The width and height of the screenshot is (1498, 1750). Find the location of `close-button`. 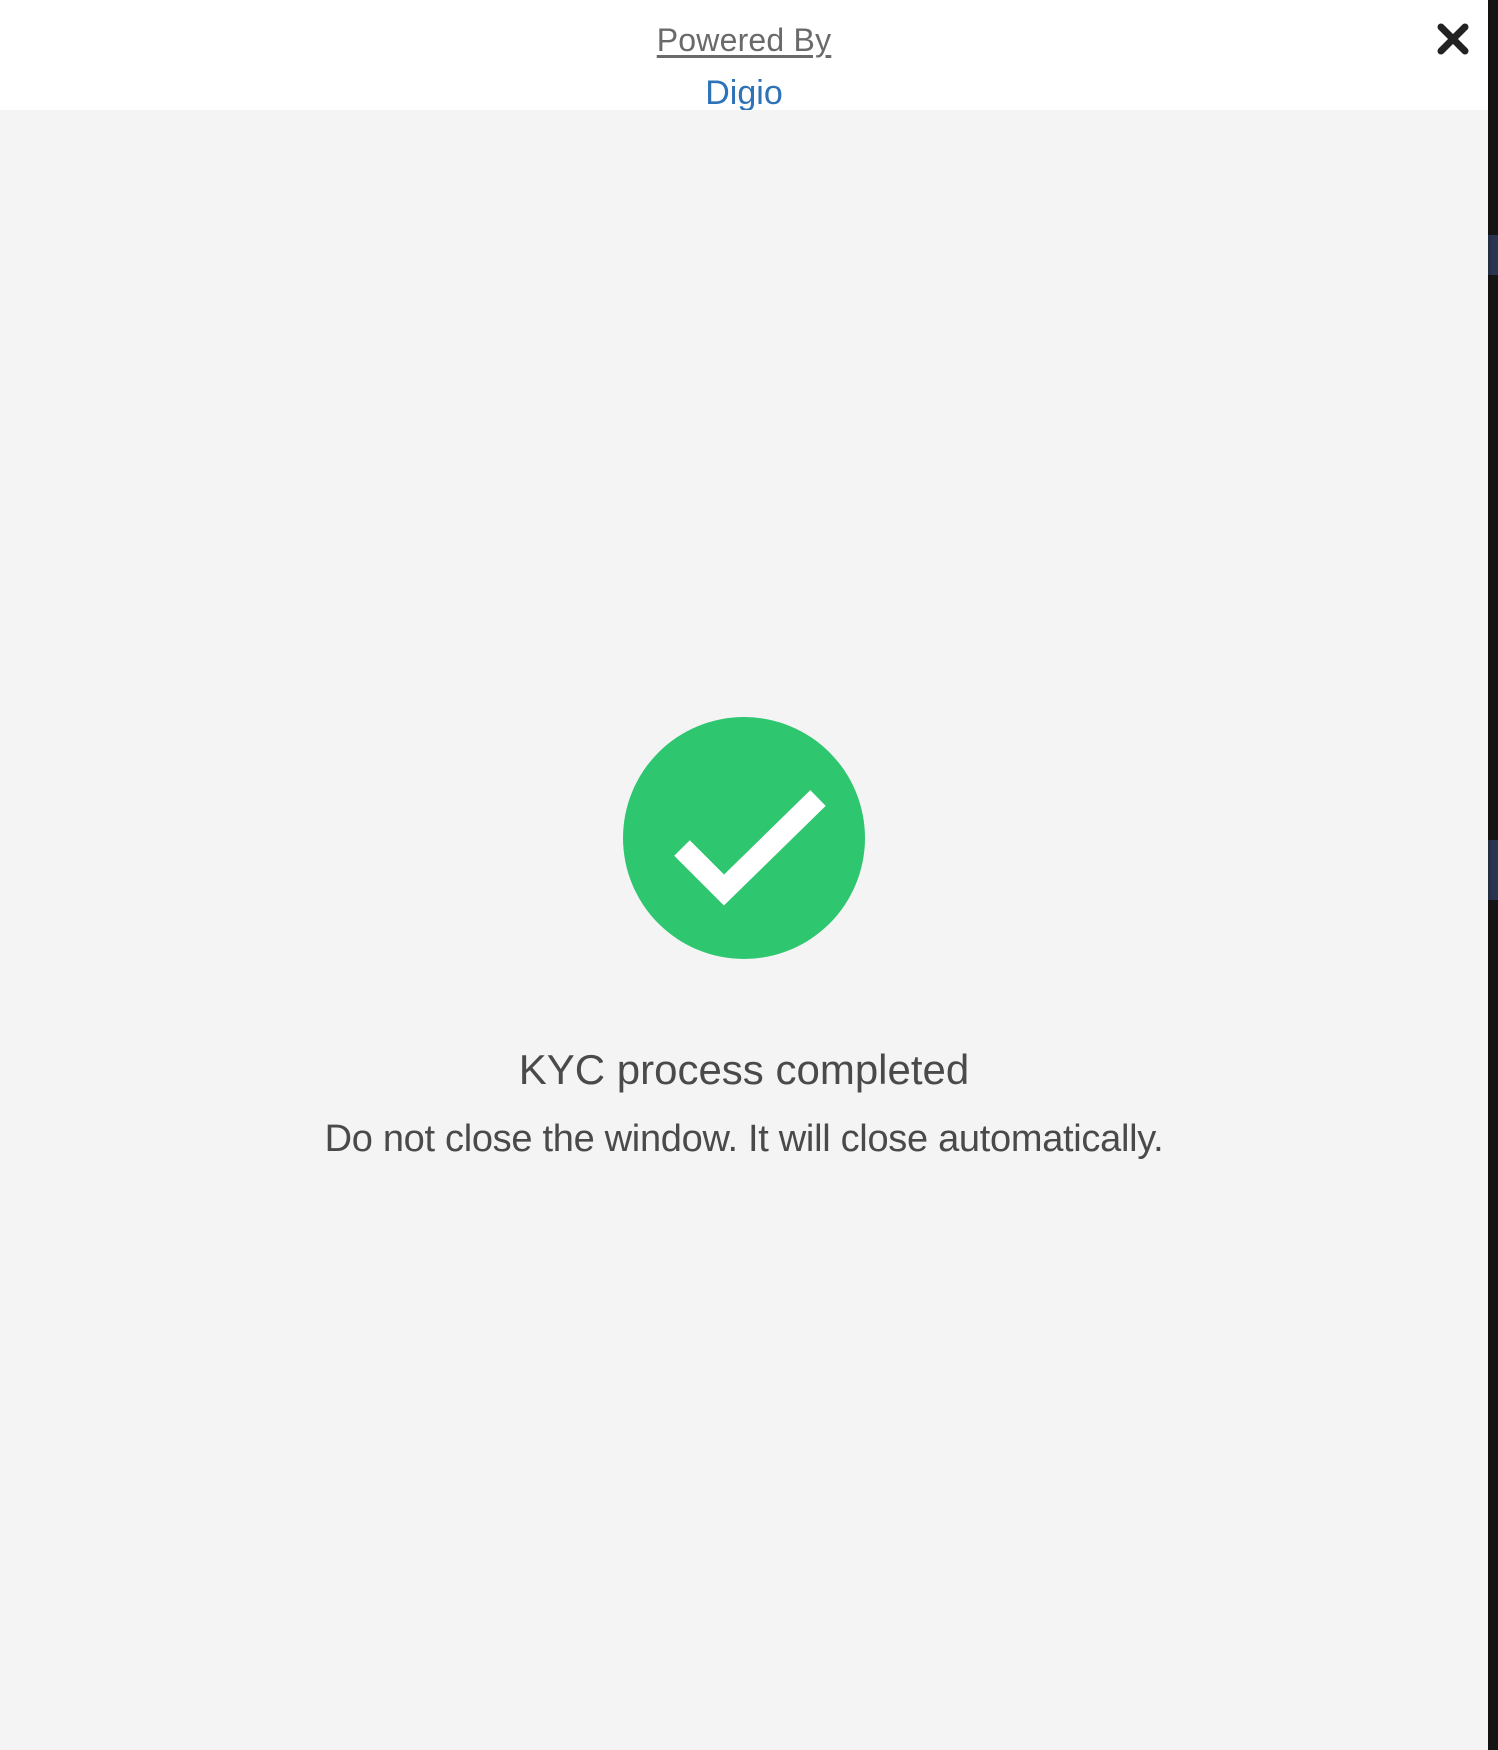

close-button is located at coordinates (1453, 39).